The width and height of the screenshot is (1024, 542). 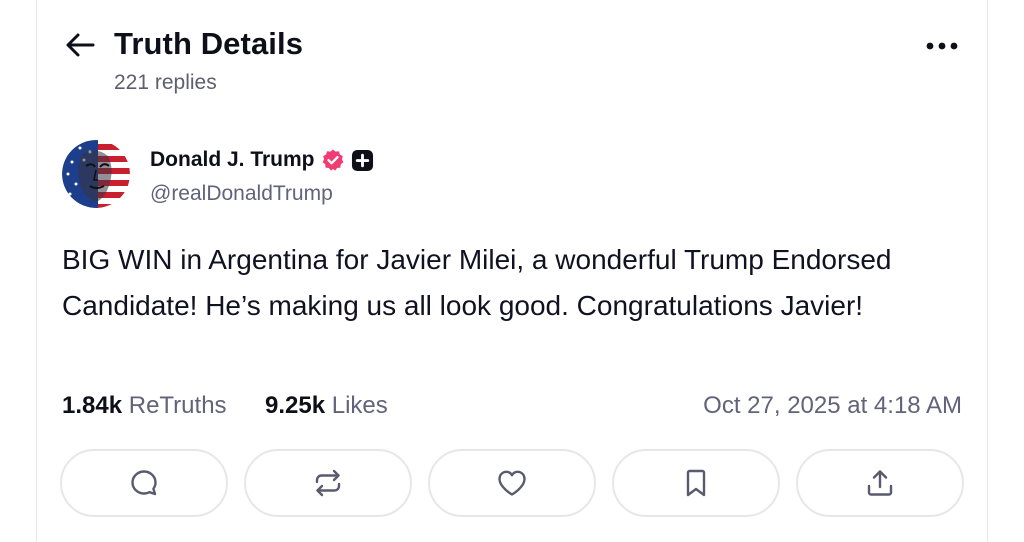 I want to click on avatar, so click(x=96, y=174).